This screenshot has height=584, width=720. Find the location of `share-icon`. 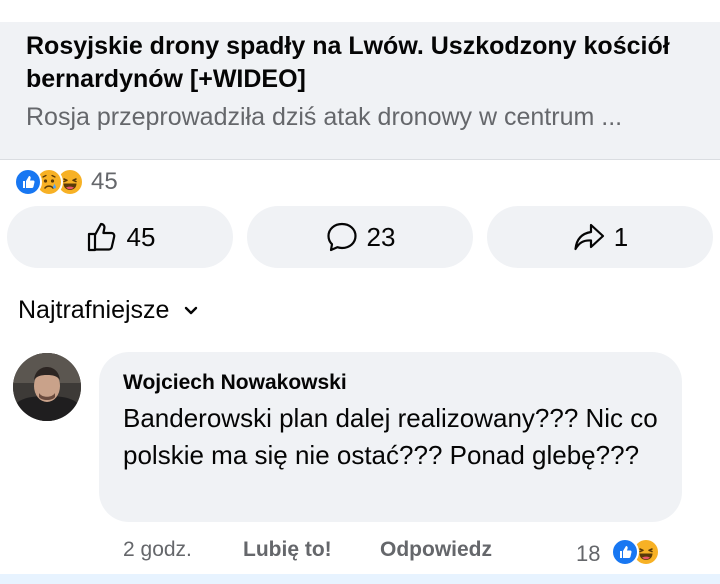

share-icon is located at coordinates (589, 237).